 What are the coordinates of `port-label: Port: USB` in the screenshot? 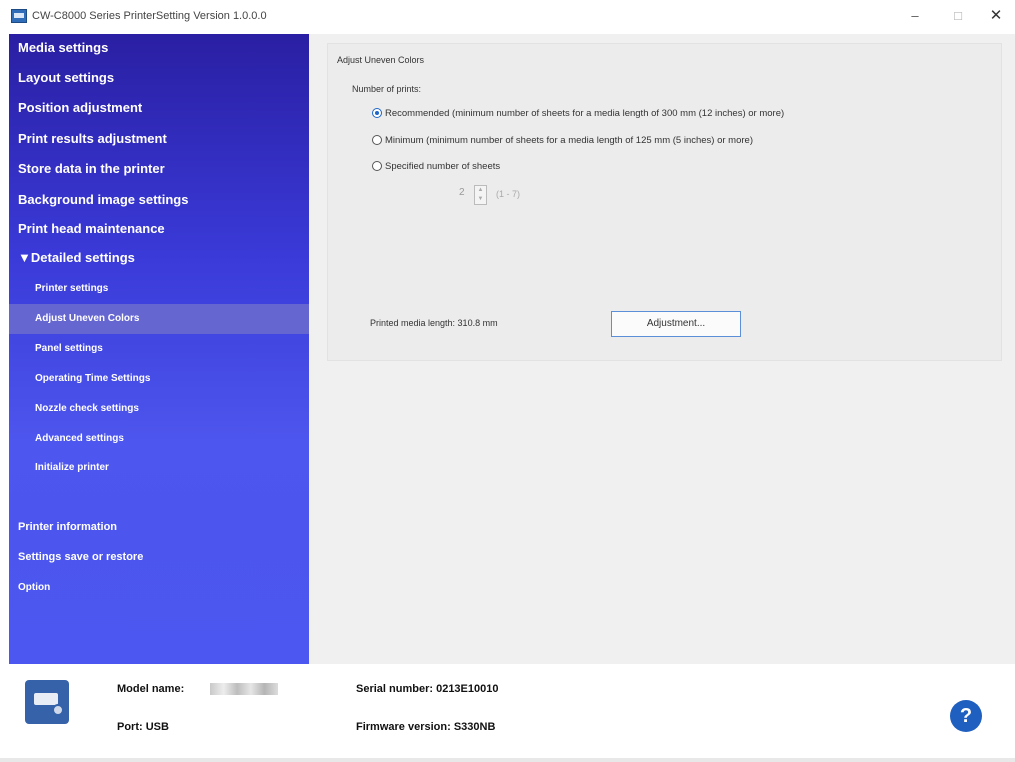 It's located at (143, 727).